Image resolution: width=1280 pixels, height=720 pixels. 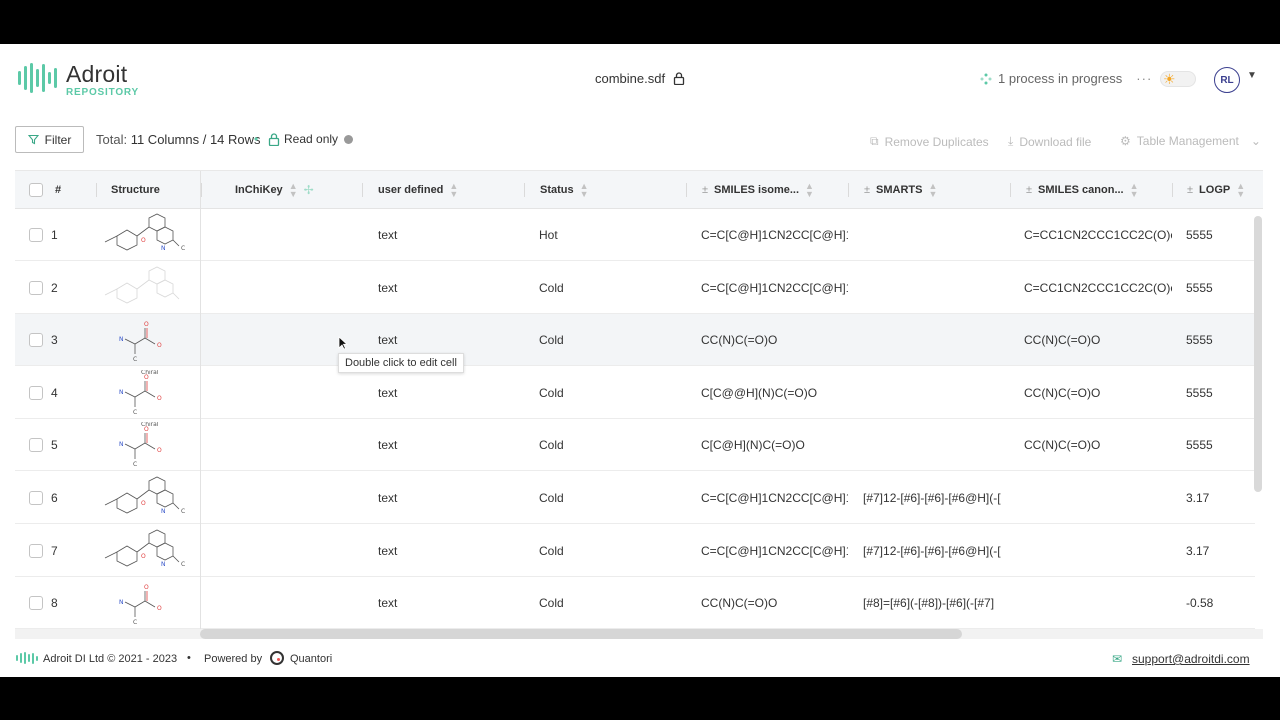 I want to click on column-user-defined: user defined ▲ ▼, so click(x=418, y=190).